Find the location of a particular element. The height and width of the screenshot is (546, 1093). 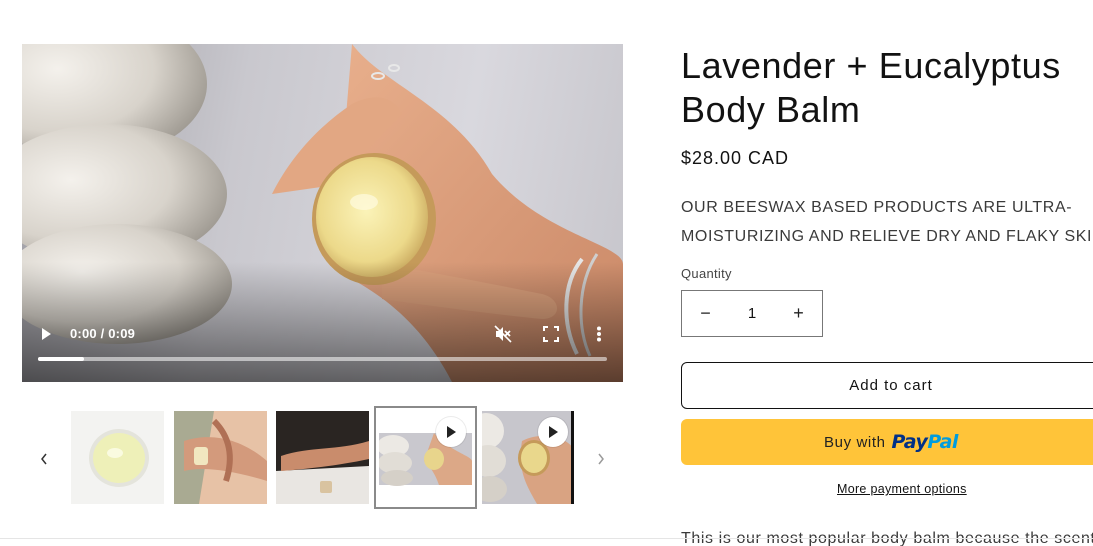

quantity-increase-button: + is located at coordinates (798, 313).